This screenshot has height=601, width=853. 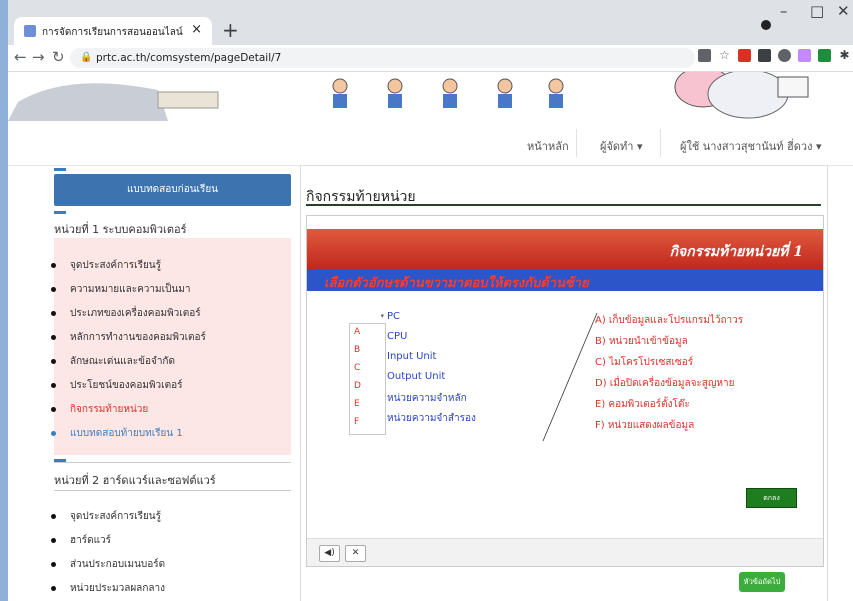 I want to click on dropdown-arrow-icon: ▾, so click(x=366, y=317).